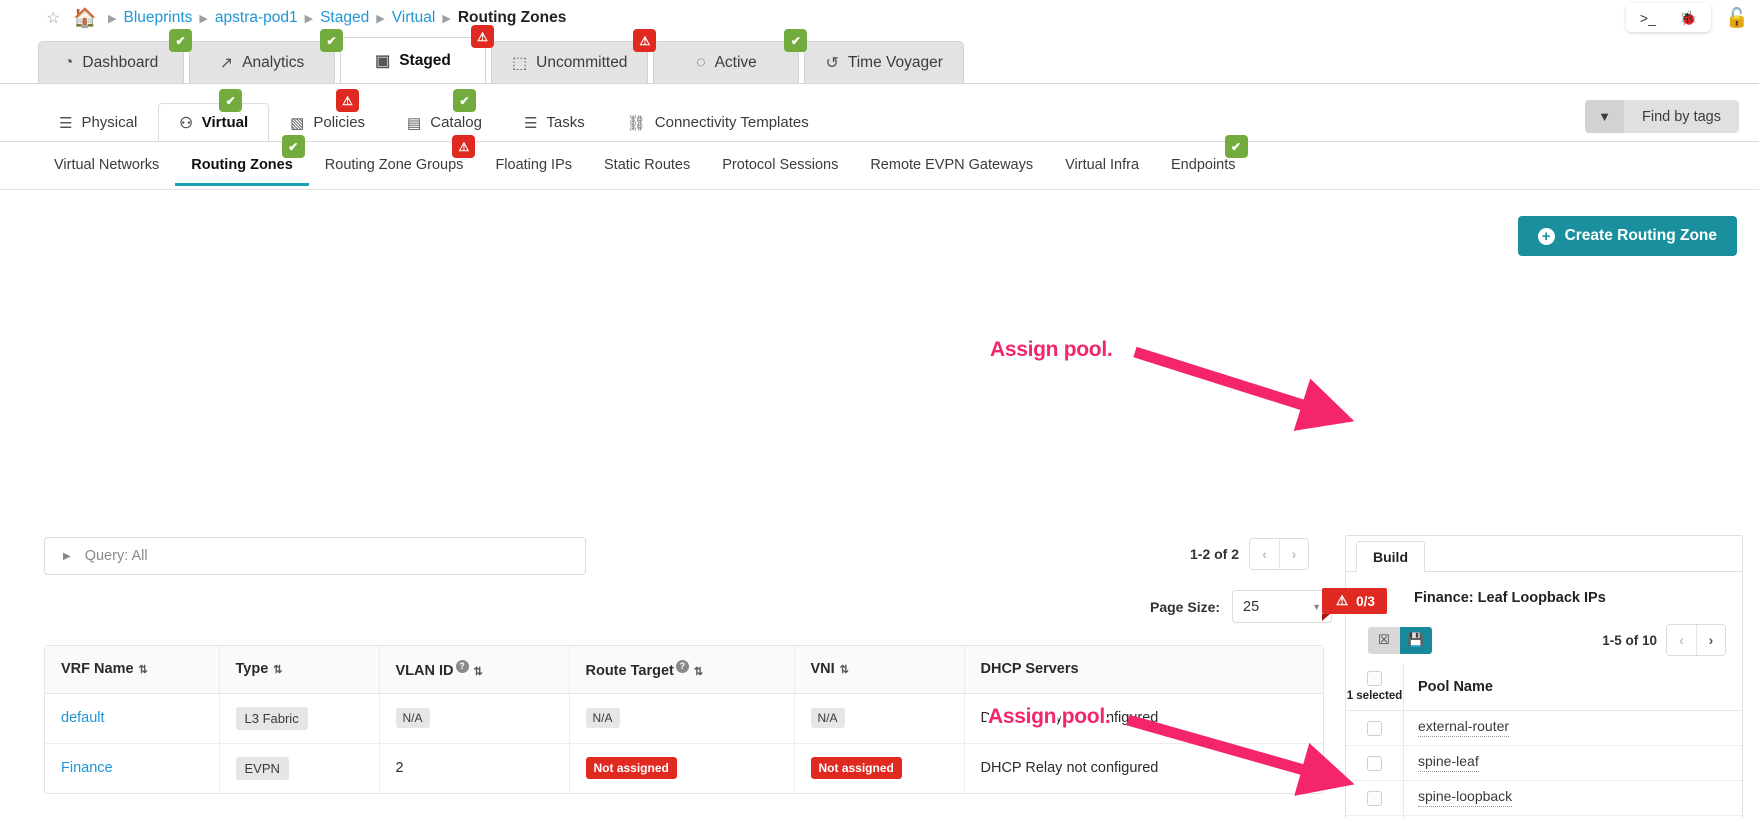  Describe the element at coordinates (701, 62) in the screenshot. I see `active-dashed-cube-icon: ◌` at that location.